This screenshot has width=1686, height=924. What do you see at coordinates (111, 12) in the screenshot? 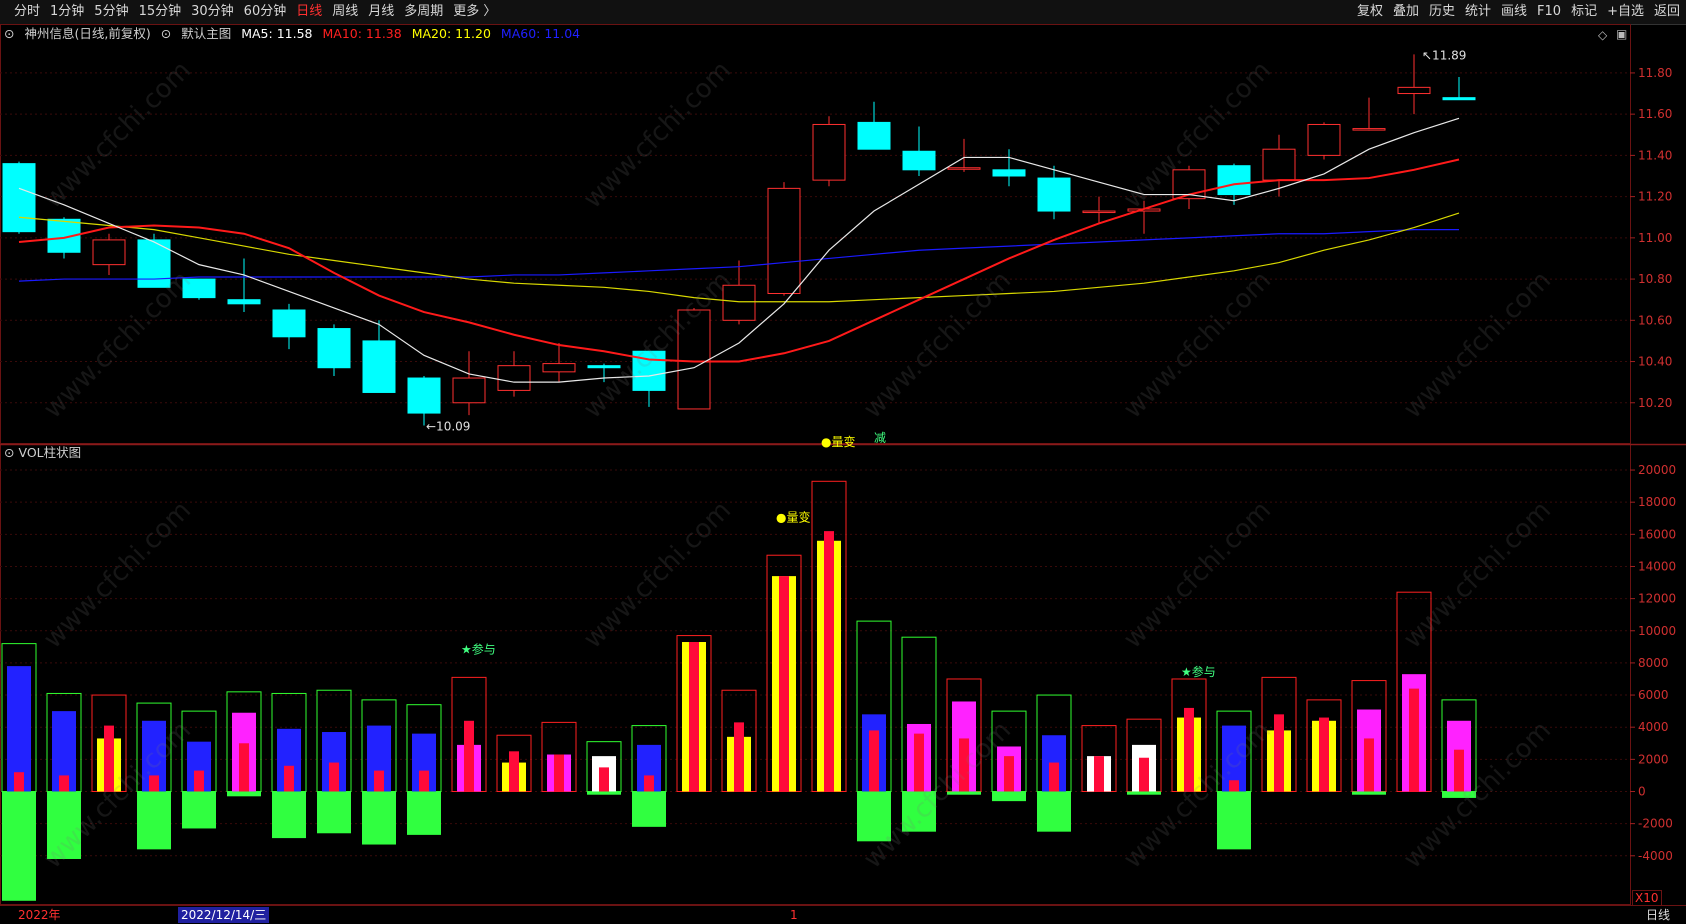
I see `menu-item-2: 5分钟` at bounding box center [111, 12].